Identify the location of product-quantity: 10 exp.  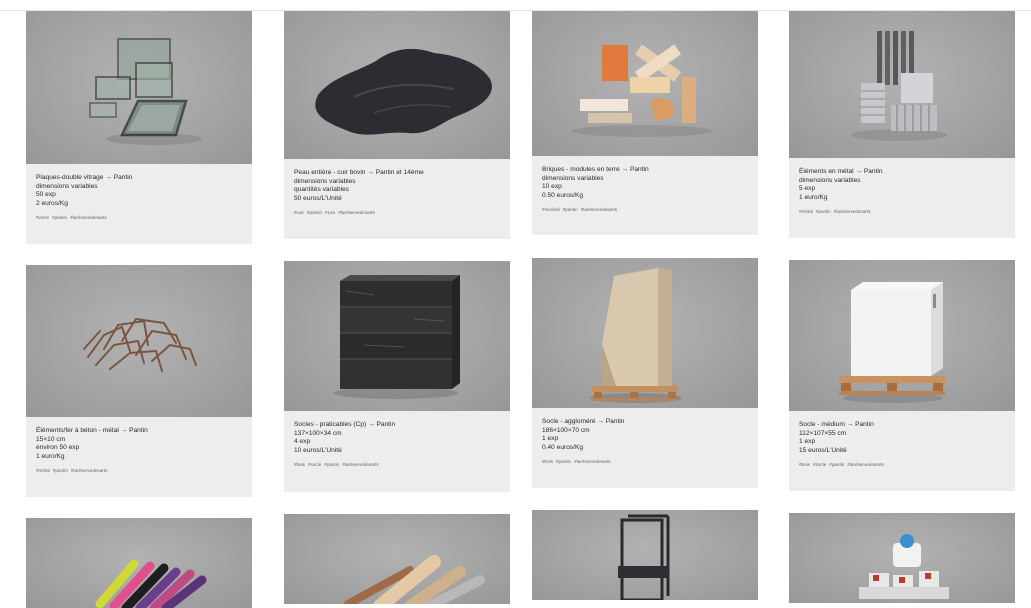
(552, 187).